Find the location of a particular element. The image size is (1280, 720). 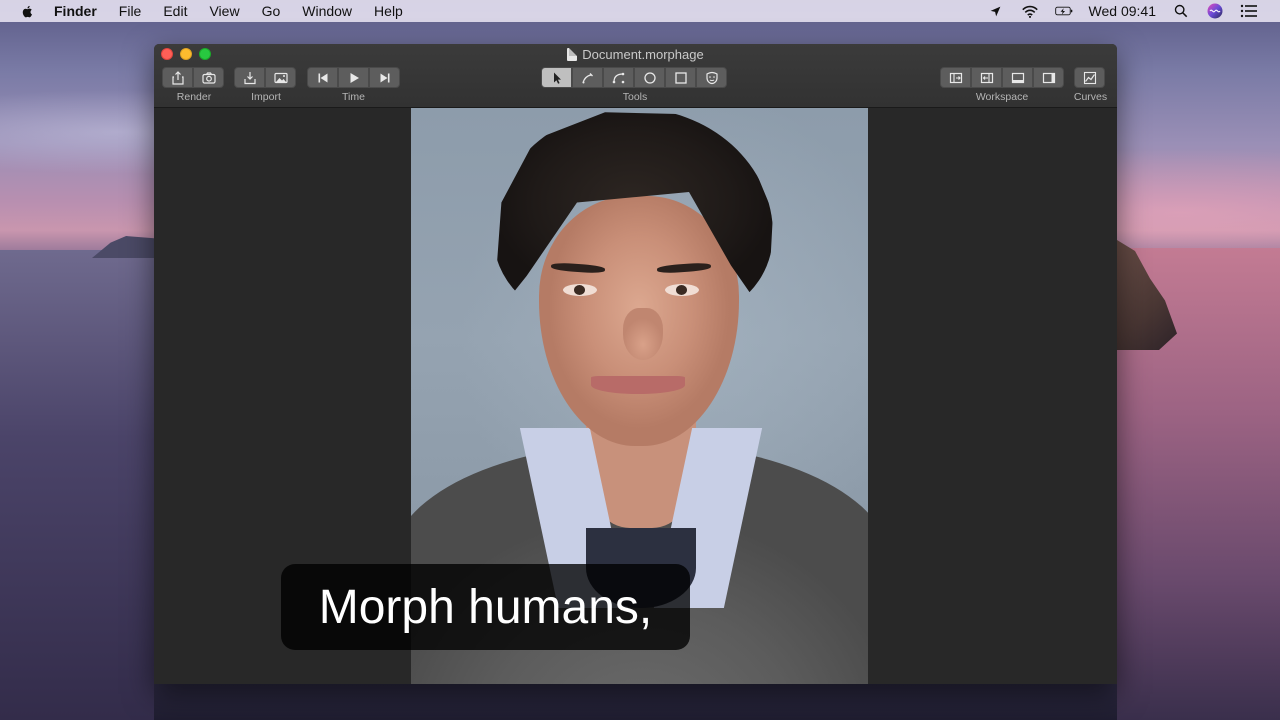

skip-forward-button is located at coordinates (384, 77).